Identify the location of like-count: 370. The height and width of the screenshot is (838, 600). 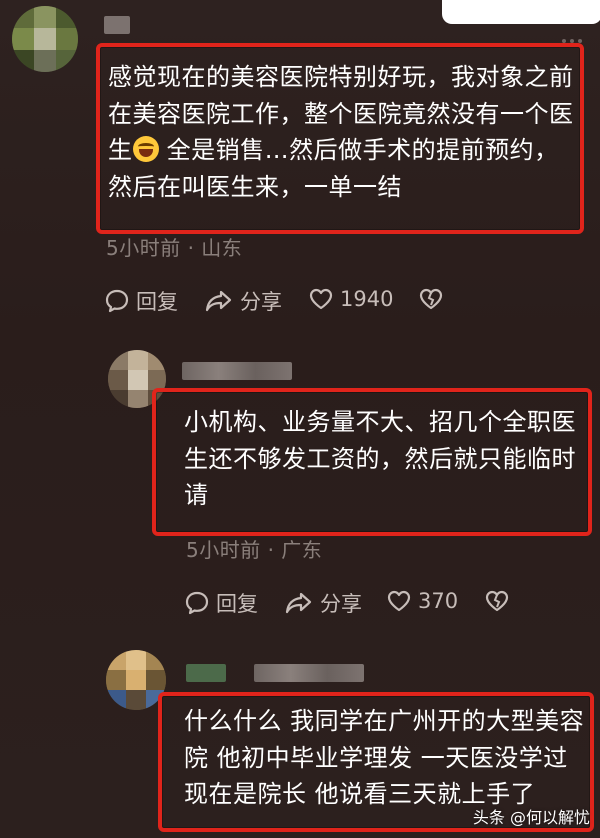
(438, 601).